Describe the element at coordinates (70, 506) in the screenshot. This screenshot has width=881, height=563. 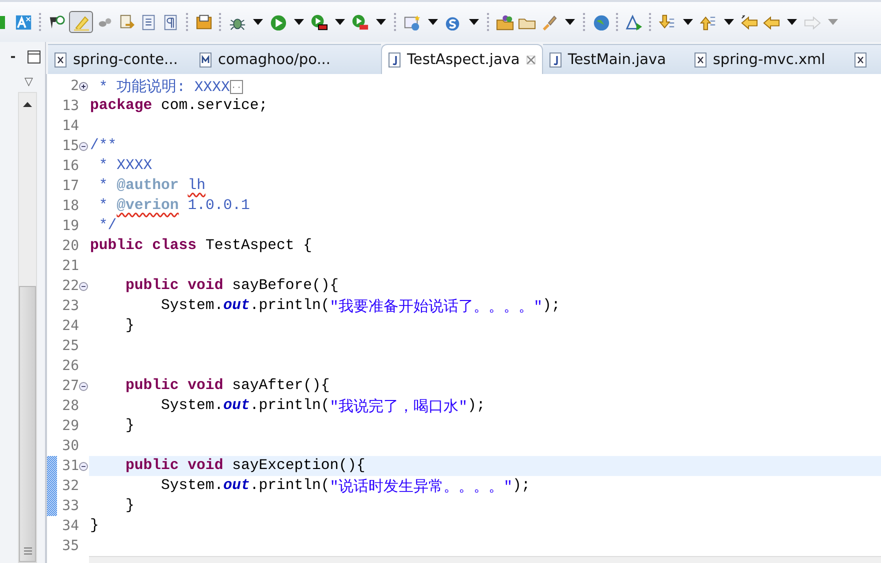
I see `line-number: 33` at that location.